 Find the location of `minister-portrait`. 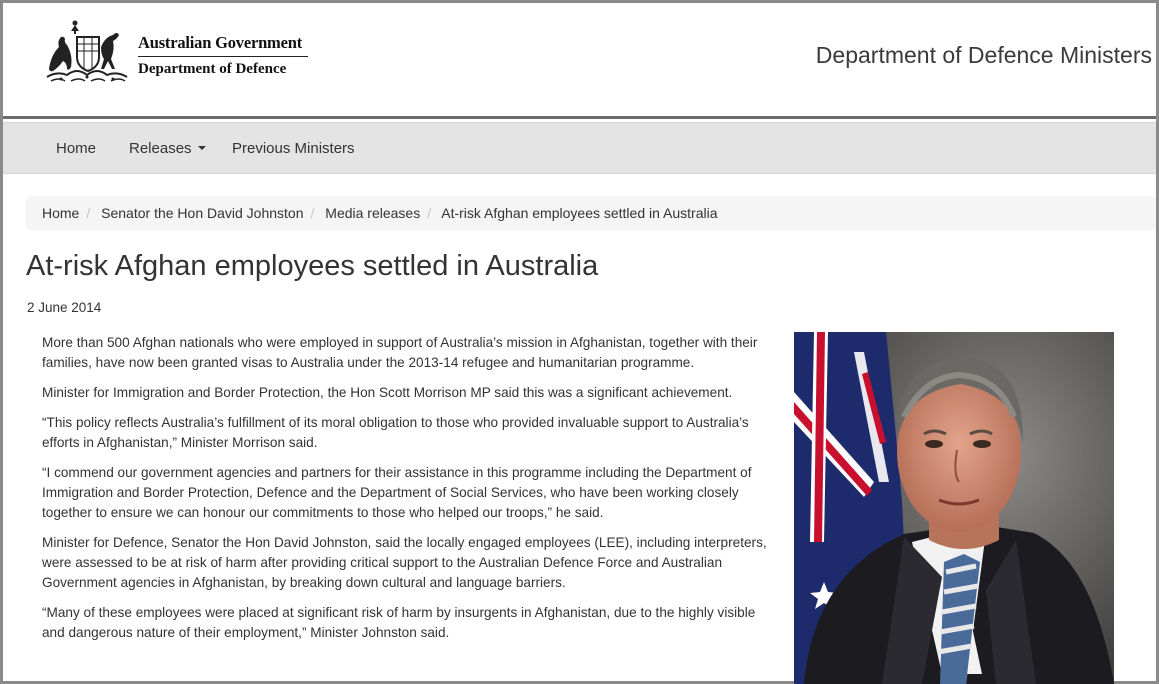

minister-portrait is located at coordinates (954, 508).